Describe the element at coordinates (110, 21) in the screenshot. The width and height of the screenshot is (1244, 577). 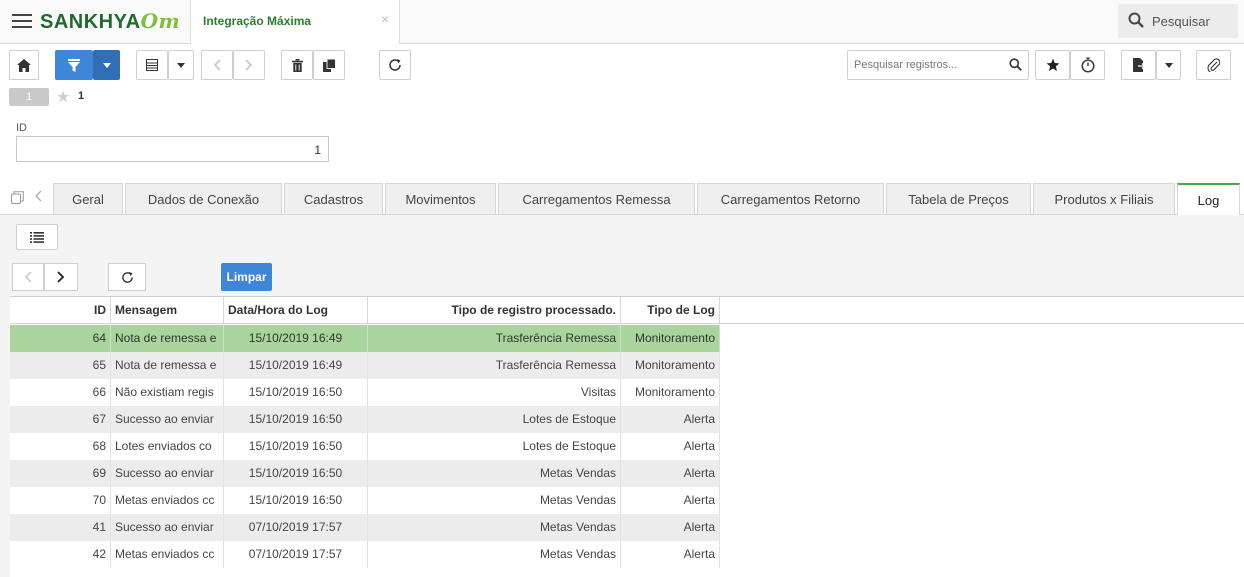
I see `sankhya-logo: SANKHYAOm` at that location.